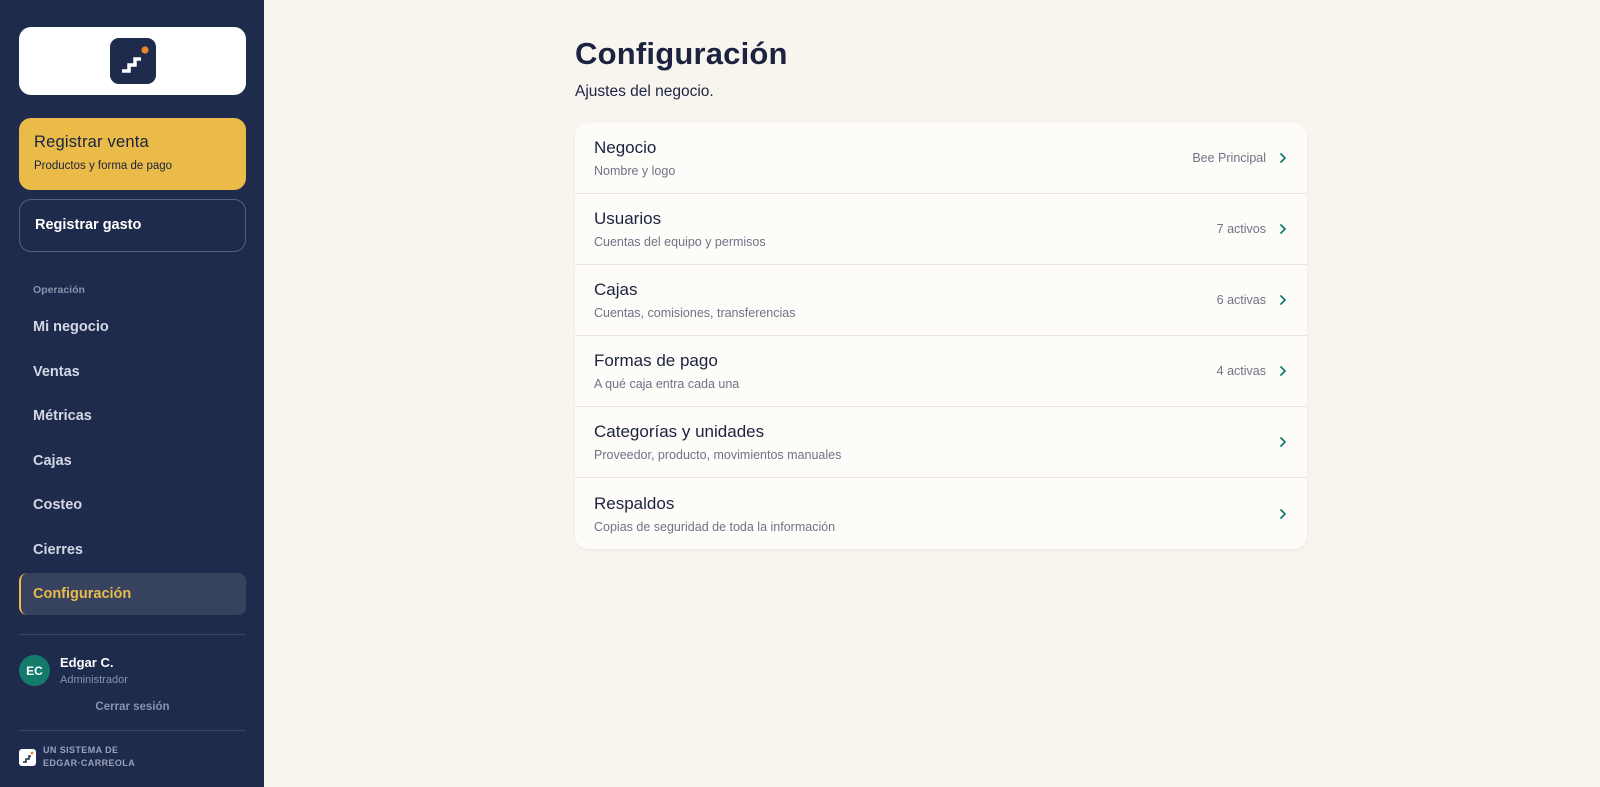 The width and height of the screenshot is (1600, 787). What do you see at coordinates (1229, 158) in the screenshot?
I see `settings-row-value: Bee Principal` at bounding box center [1229, 158].